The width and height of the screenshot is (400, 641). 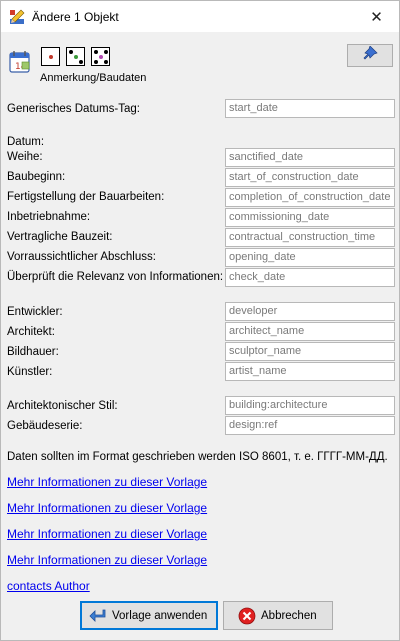 I want to click on more-info-link-2: Mehr Informationen zu dieser Vorlage, so click(x=107, y=508).